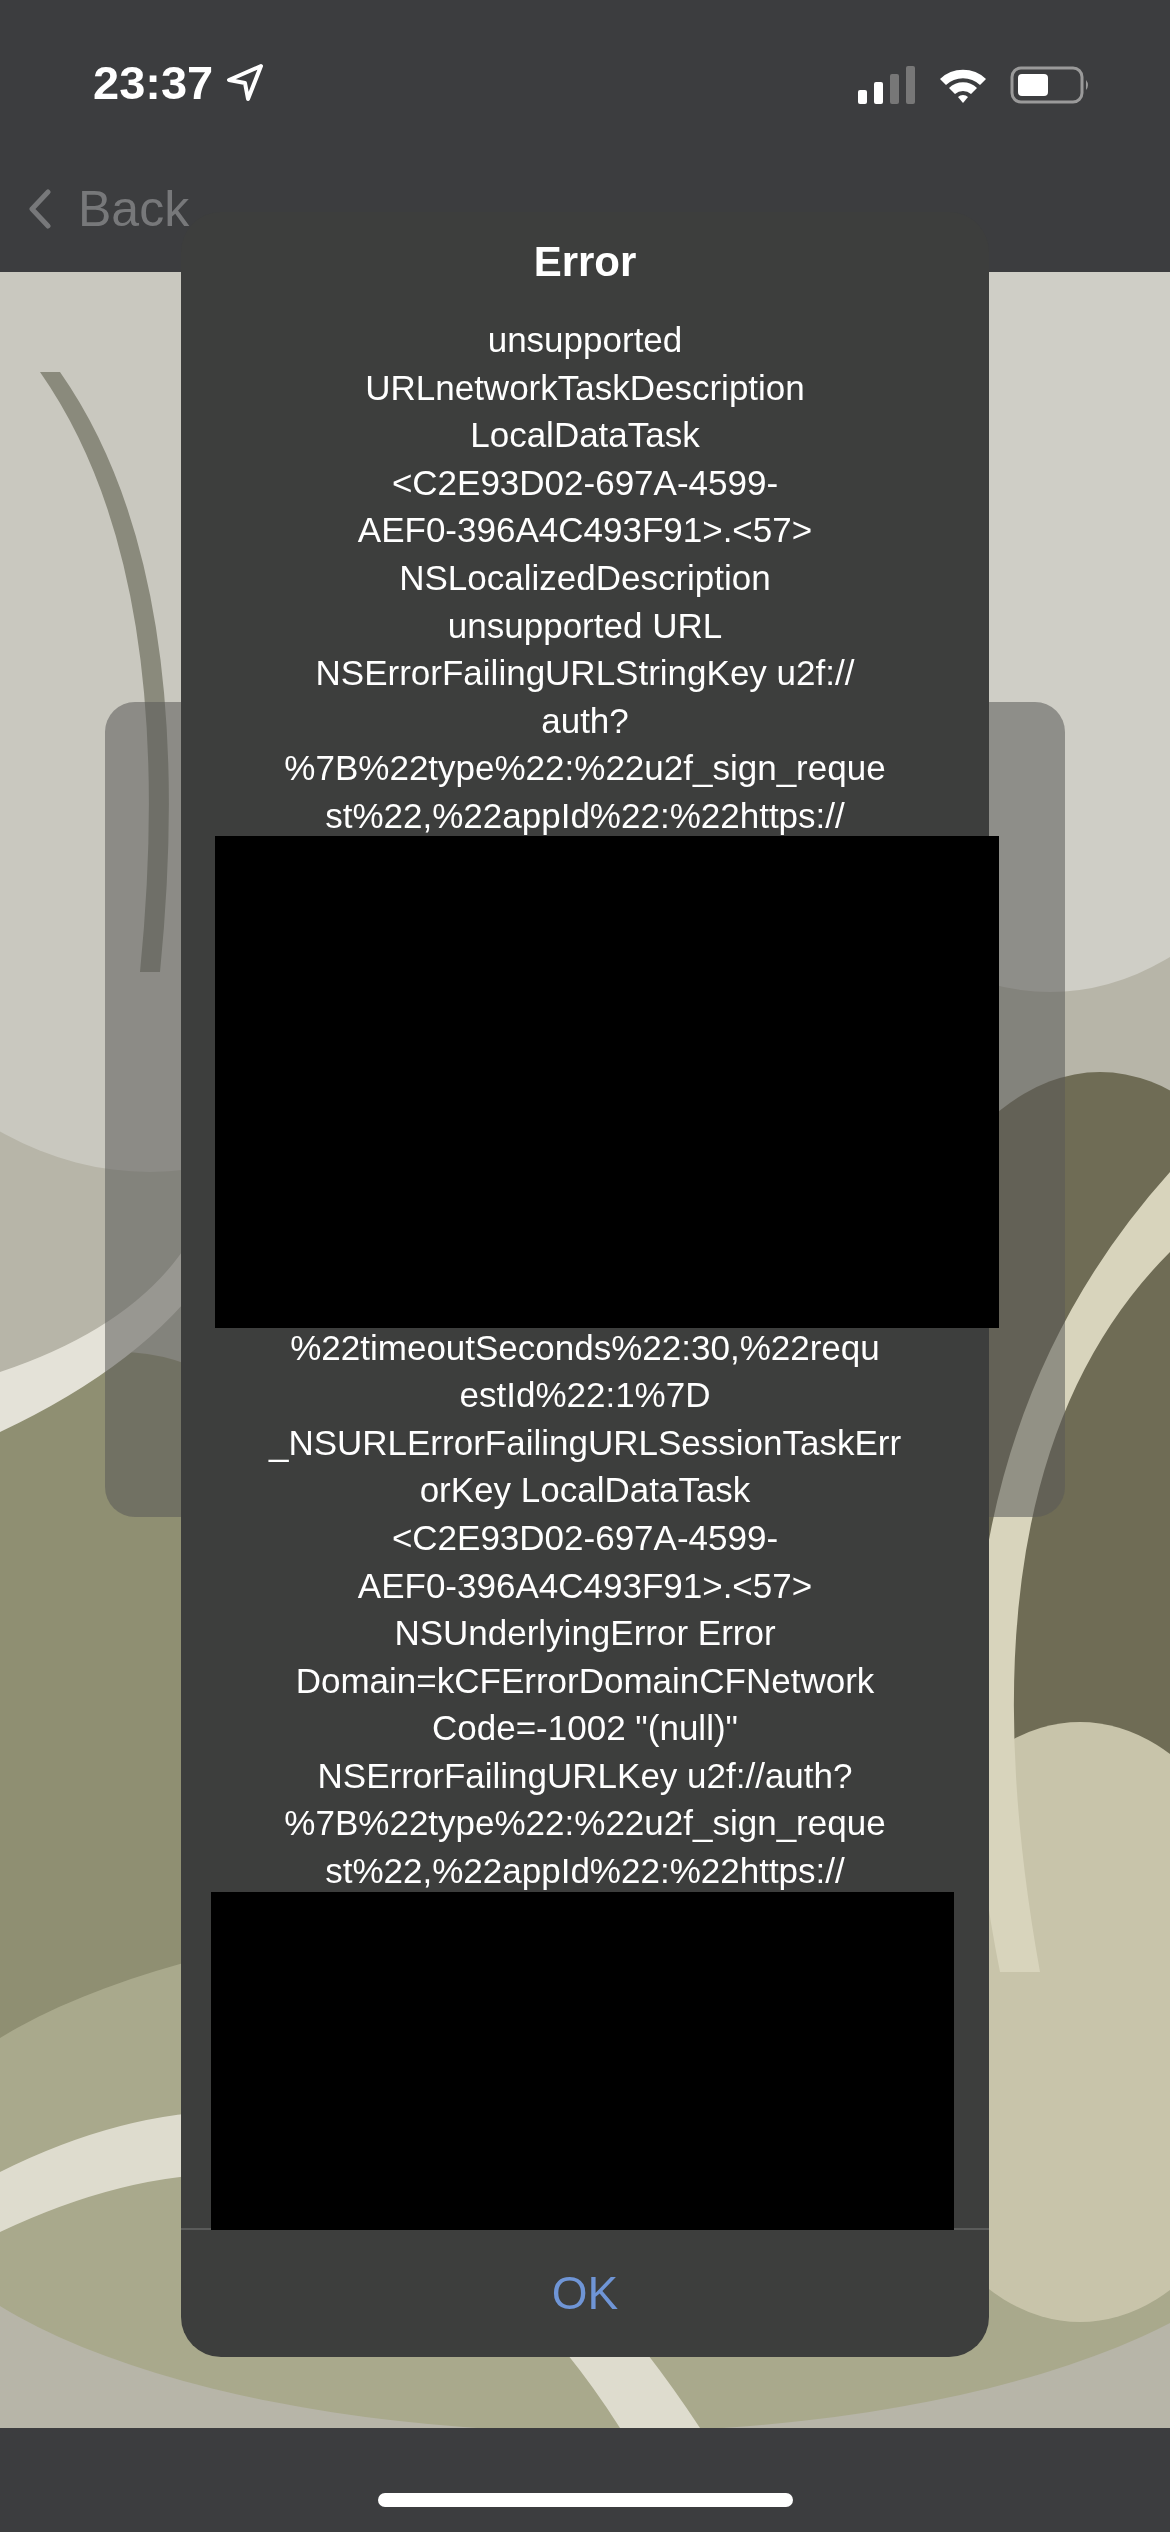 The width and height of the screenshot is (1170, 2532). Describe the element at coordinates (245, 82) in the screenshot. I see `location-arrow-icon` at that location.